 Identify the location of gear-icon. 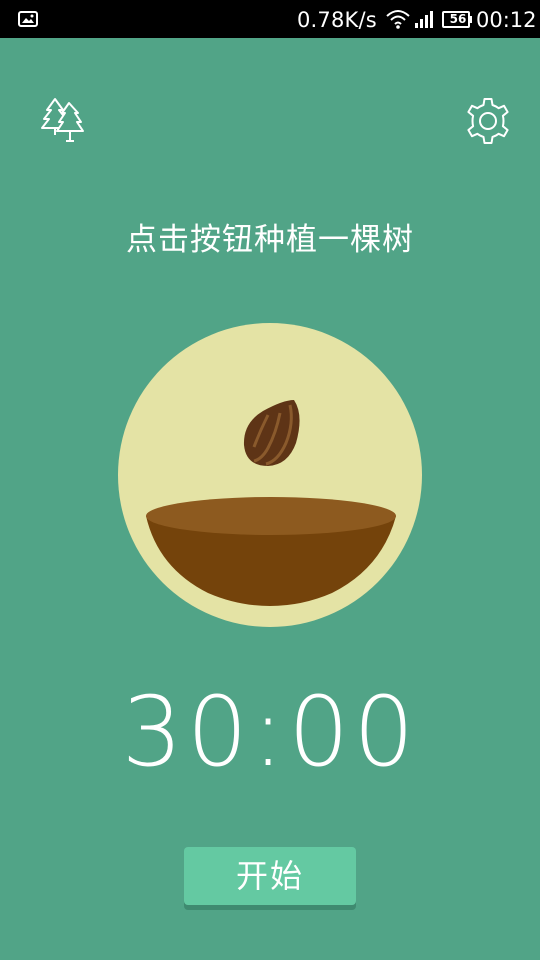
(488, 121).